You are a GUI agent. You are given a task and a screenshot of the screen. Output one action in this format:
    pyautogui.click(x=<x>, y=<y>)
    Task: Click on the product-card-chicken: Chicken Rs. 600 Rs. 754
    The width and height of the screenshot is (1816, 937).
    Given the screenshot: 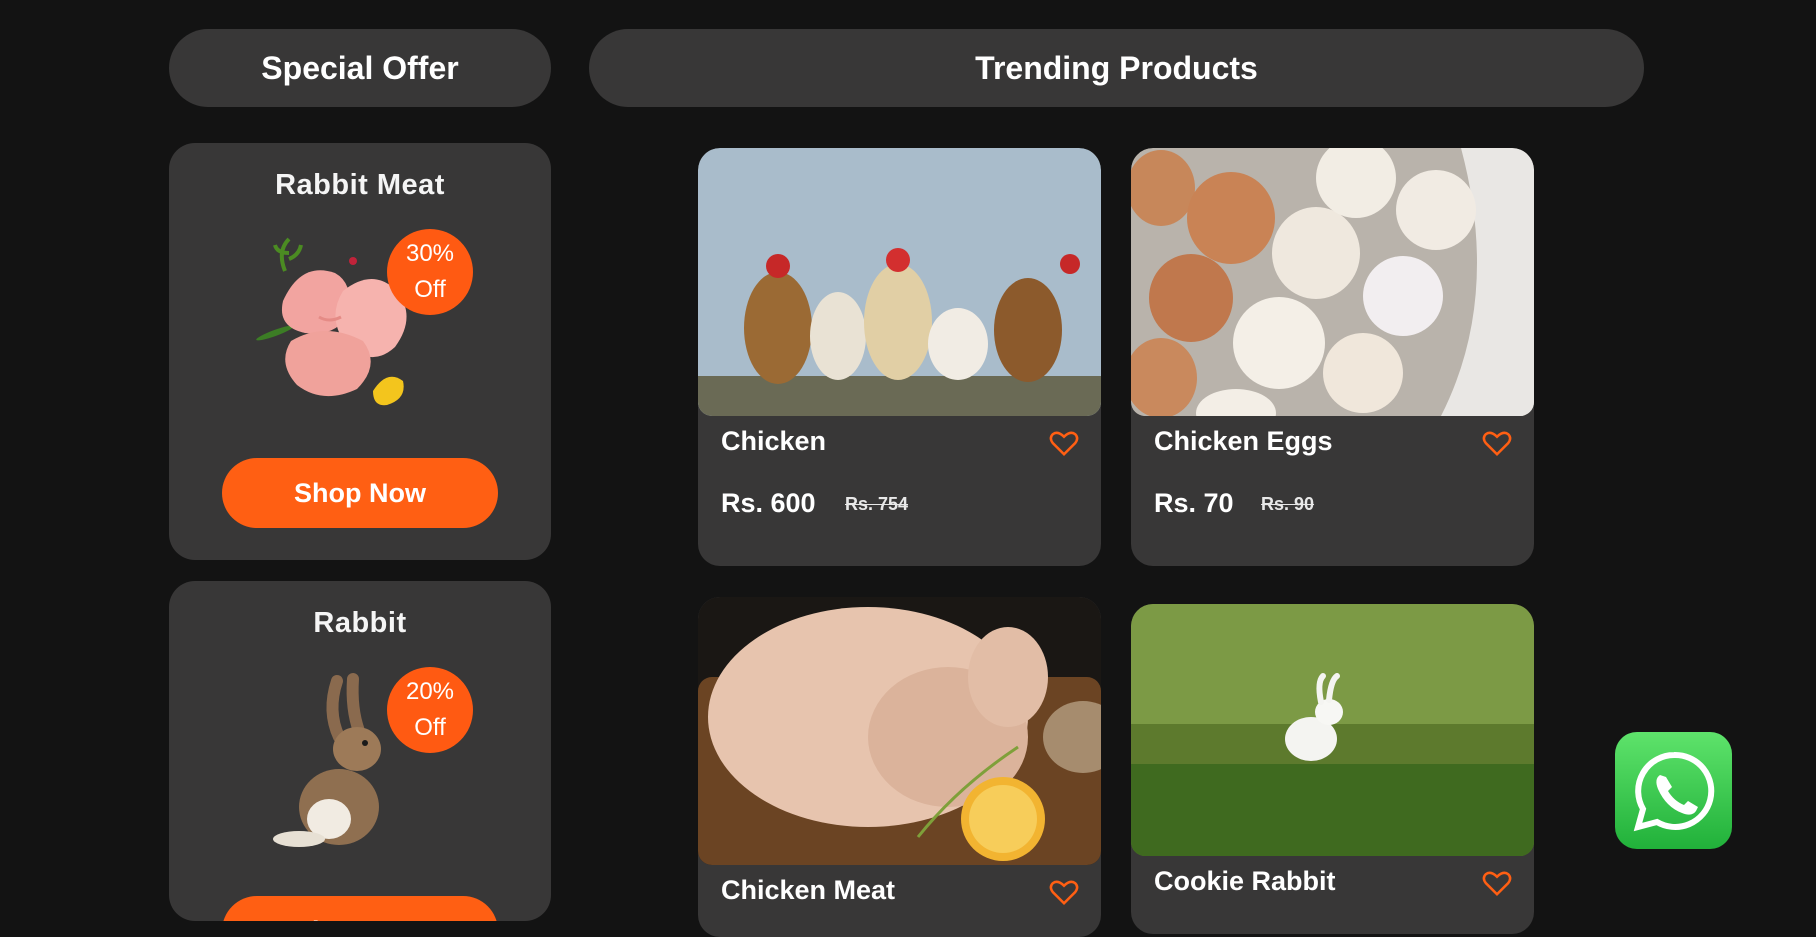 What is the action you would take?
    pyautogui.click(x=899, y=357)
    